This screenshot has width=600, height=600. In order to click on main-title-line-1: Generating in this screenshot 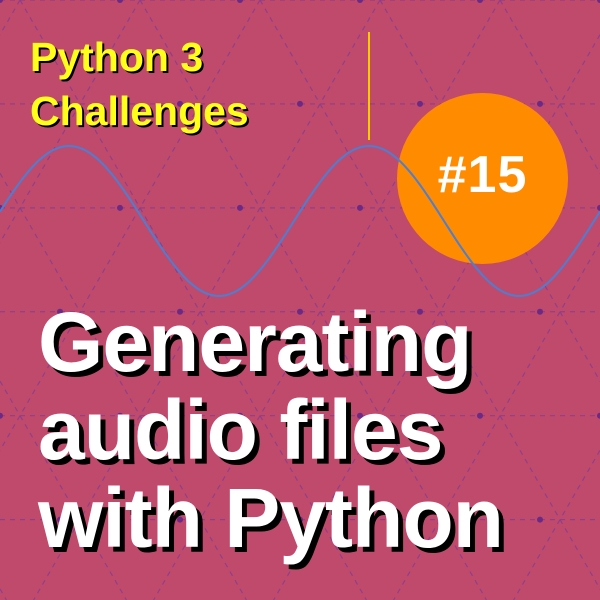, I will do `click(255, 342)`.